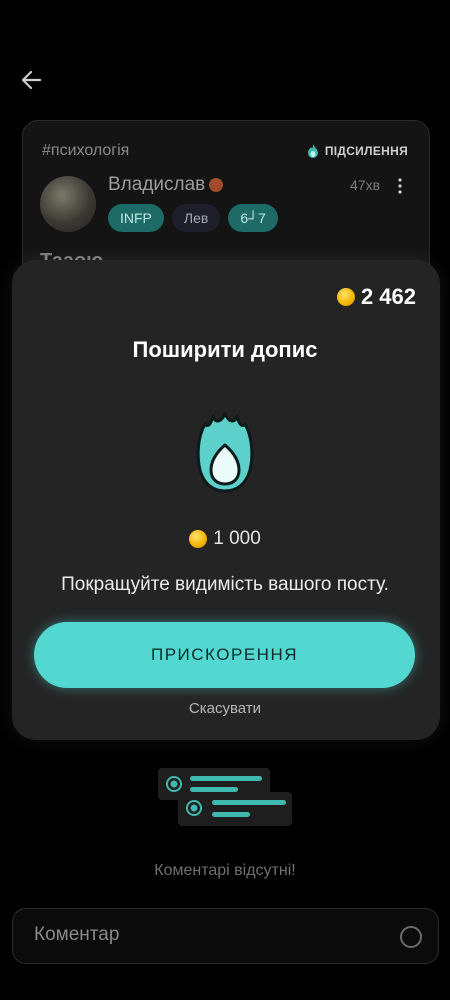 The image size is (450, 1000). What do you see at coordinates (388, 296) in the screenshot?
I see `coin-balance-value: 2 462` at bounding box center [388, 296].